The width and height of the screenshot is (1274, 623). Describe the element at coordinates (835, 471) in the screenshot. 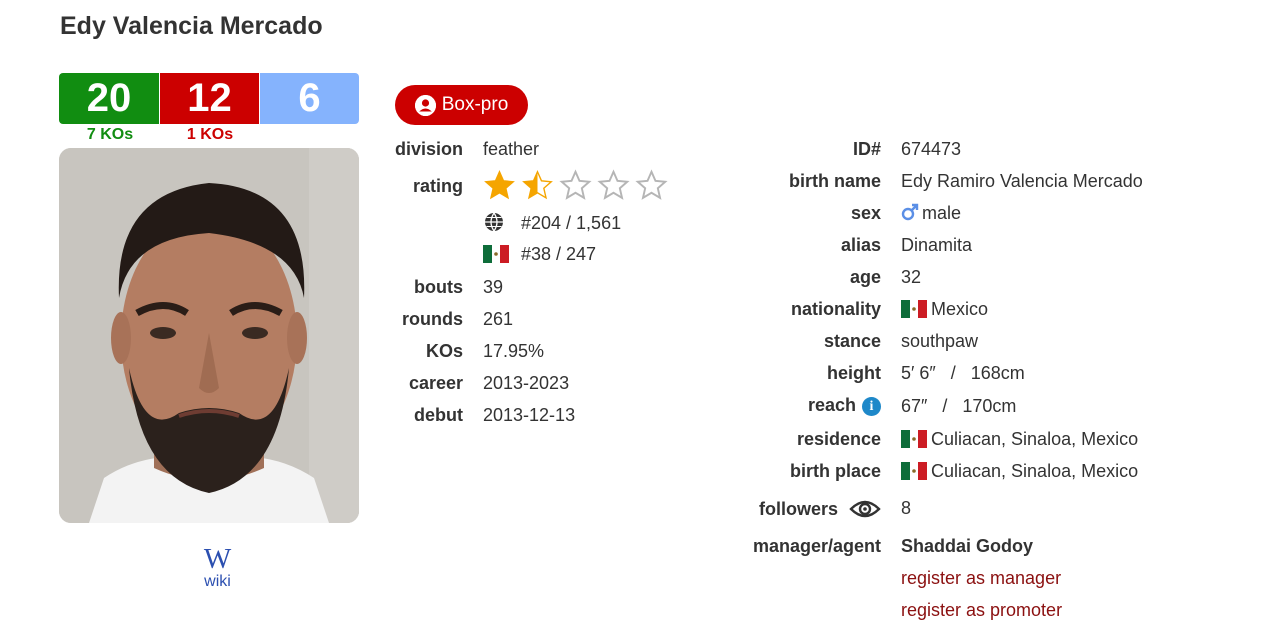

I see `birth-place-label: birth place` at that location.